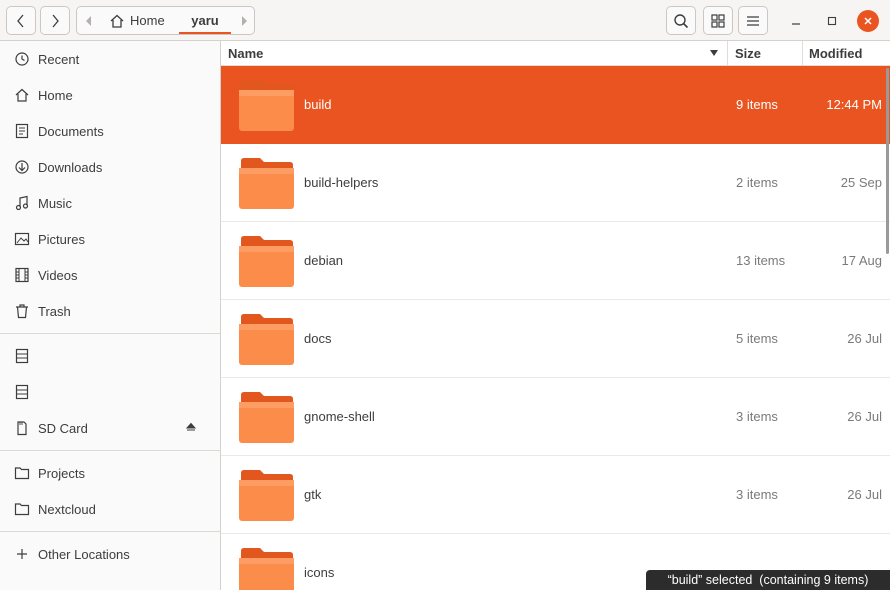 This screenshot has height=590, width=890. Describe the element at coordinates (58, 275) in the screenshot. I see `sidebar-item-label: Videos` at that location.